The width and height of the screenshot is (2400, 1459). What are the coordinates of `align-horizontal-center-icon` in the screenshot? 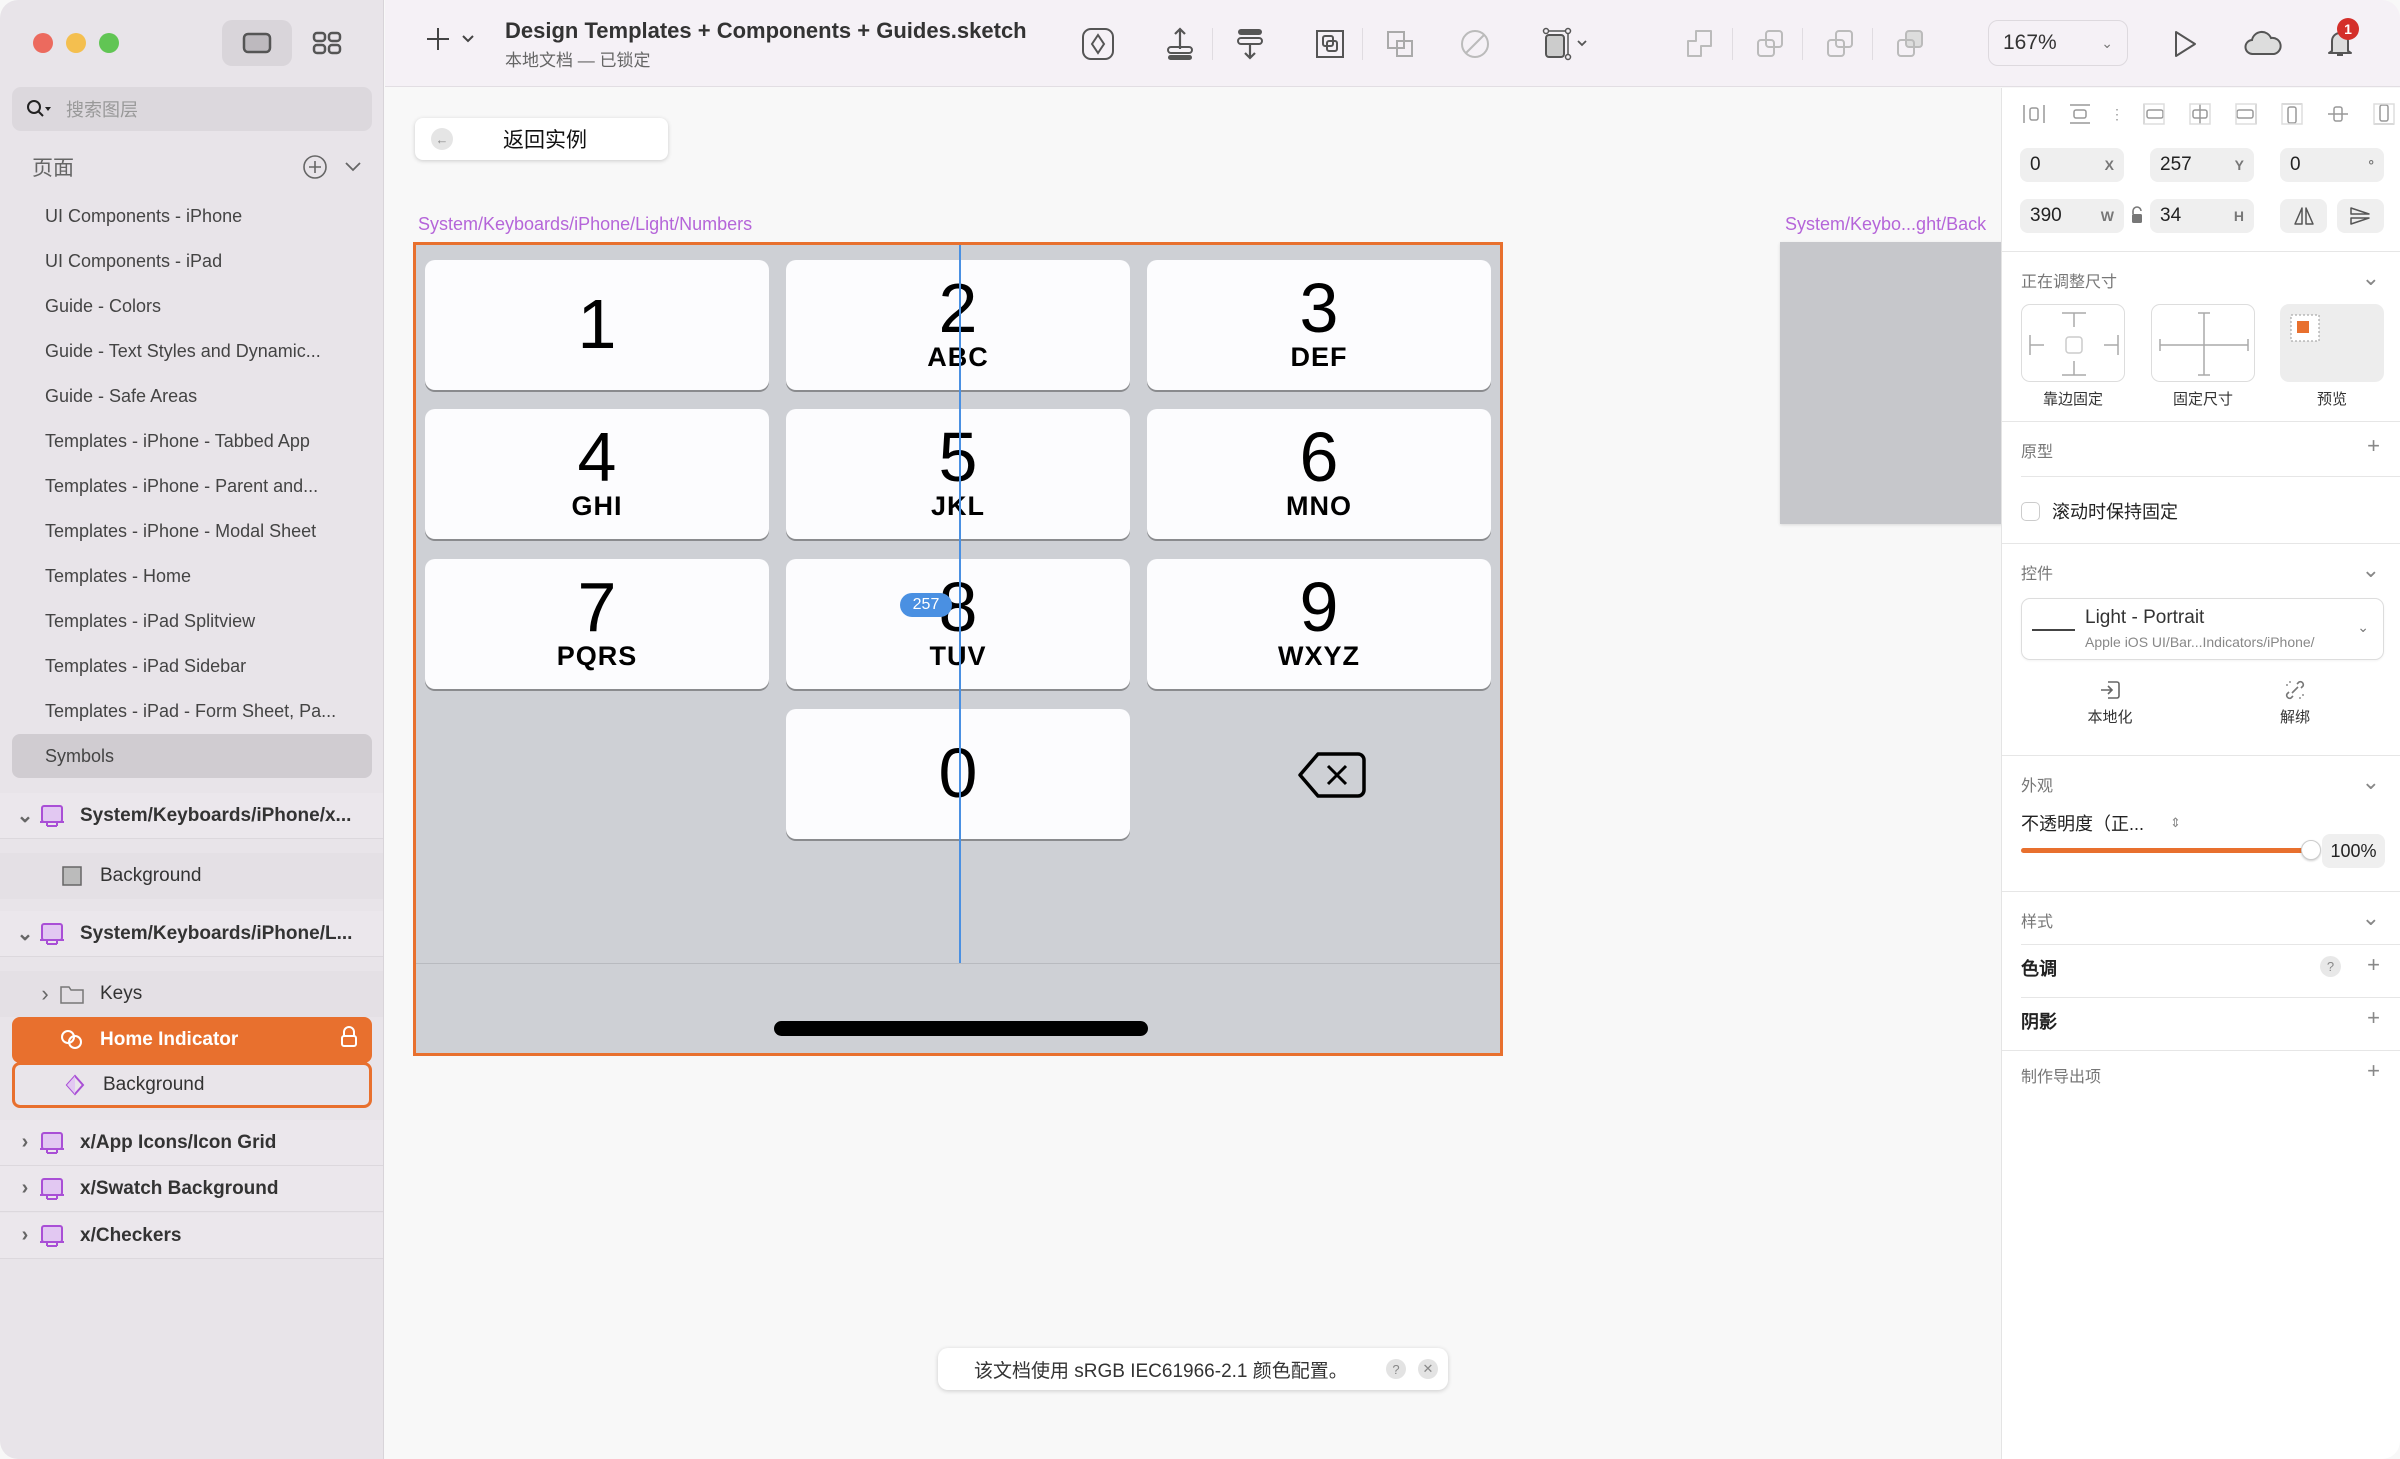 It's located at (2200, 114).